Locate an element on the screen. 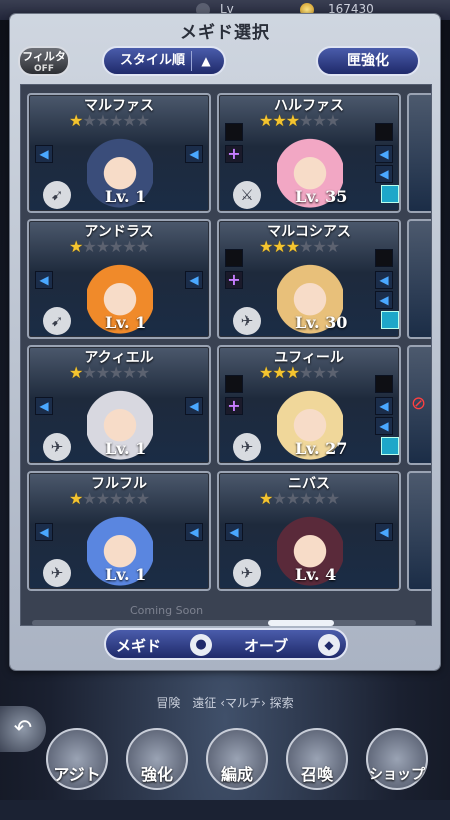 The height and width of the screenshot is (820, 450). megido-card: アクィエル ★★★★★★ ◀ ◀ ✈ Lv. 1 is located at coordinates (119, 405).